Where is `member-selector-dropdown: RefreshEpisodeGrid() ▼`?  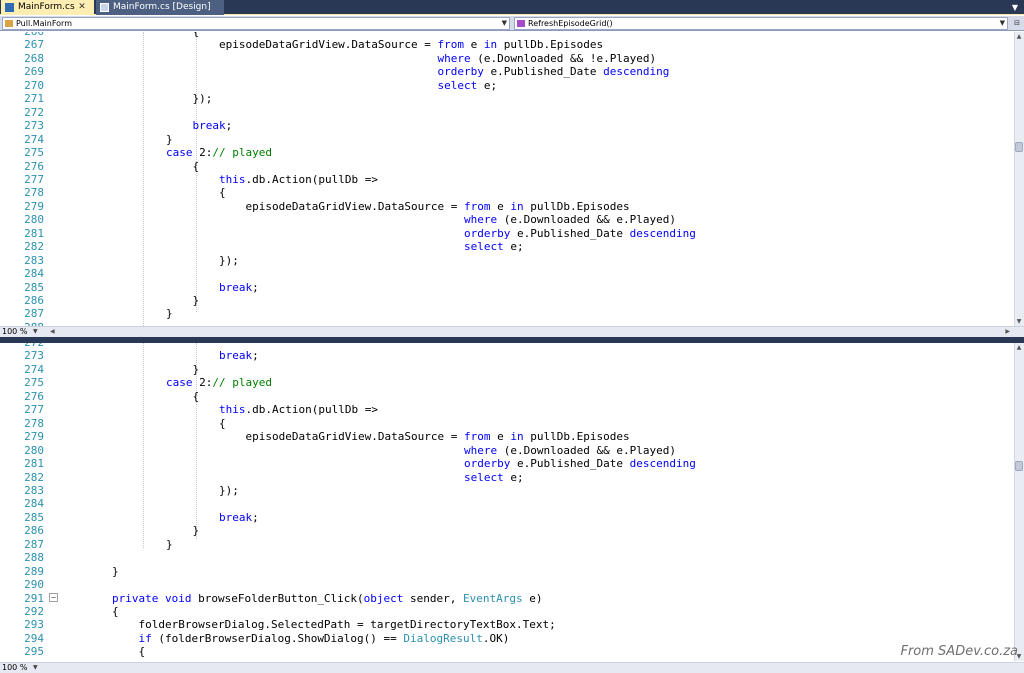 member-selector-dropdown: RefreshEpisodeGrid() ▼ is located at coordinates (761, 23).